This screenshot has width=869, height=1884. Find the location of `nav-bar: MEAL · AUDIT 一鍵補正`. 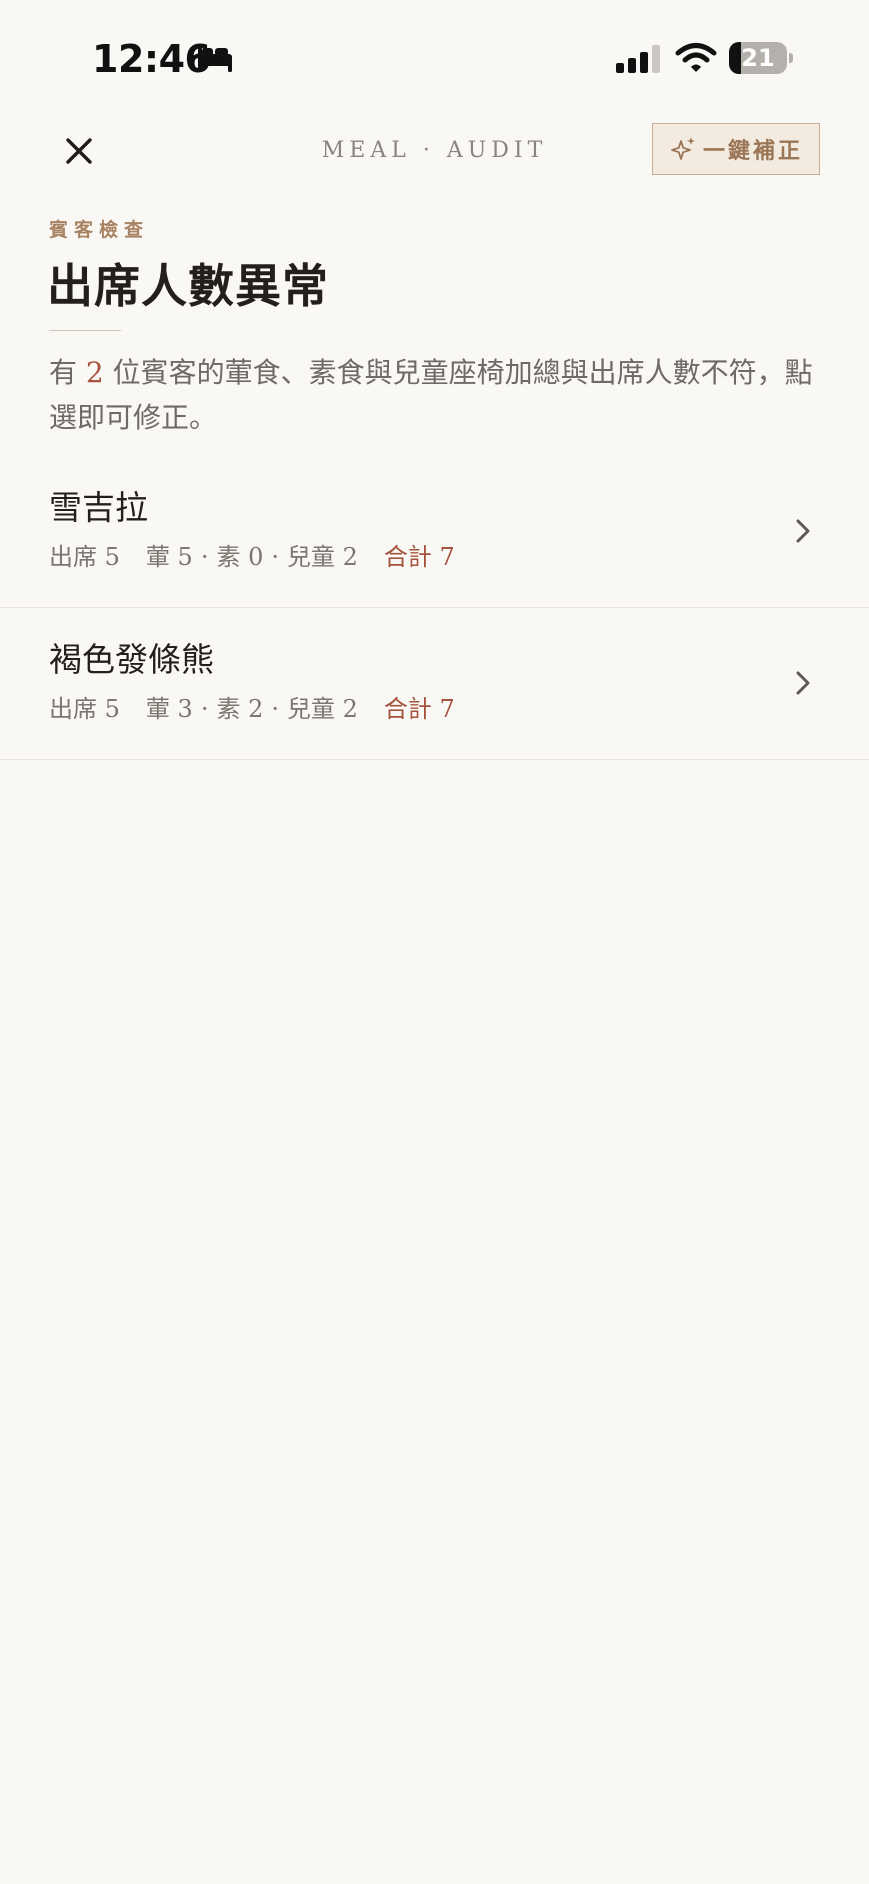

nav-bar: MEAL · AUDIT 一鍵補正 is located at coordinates (434, 151).